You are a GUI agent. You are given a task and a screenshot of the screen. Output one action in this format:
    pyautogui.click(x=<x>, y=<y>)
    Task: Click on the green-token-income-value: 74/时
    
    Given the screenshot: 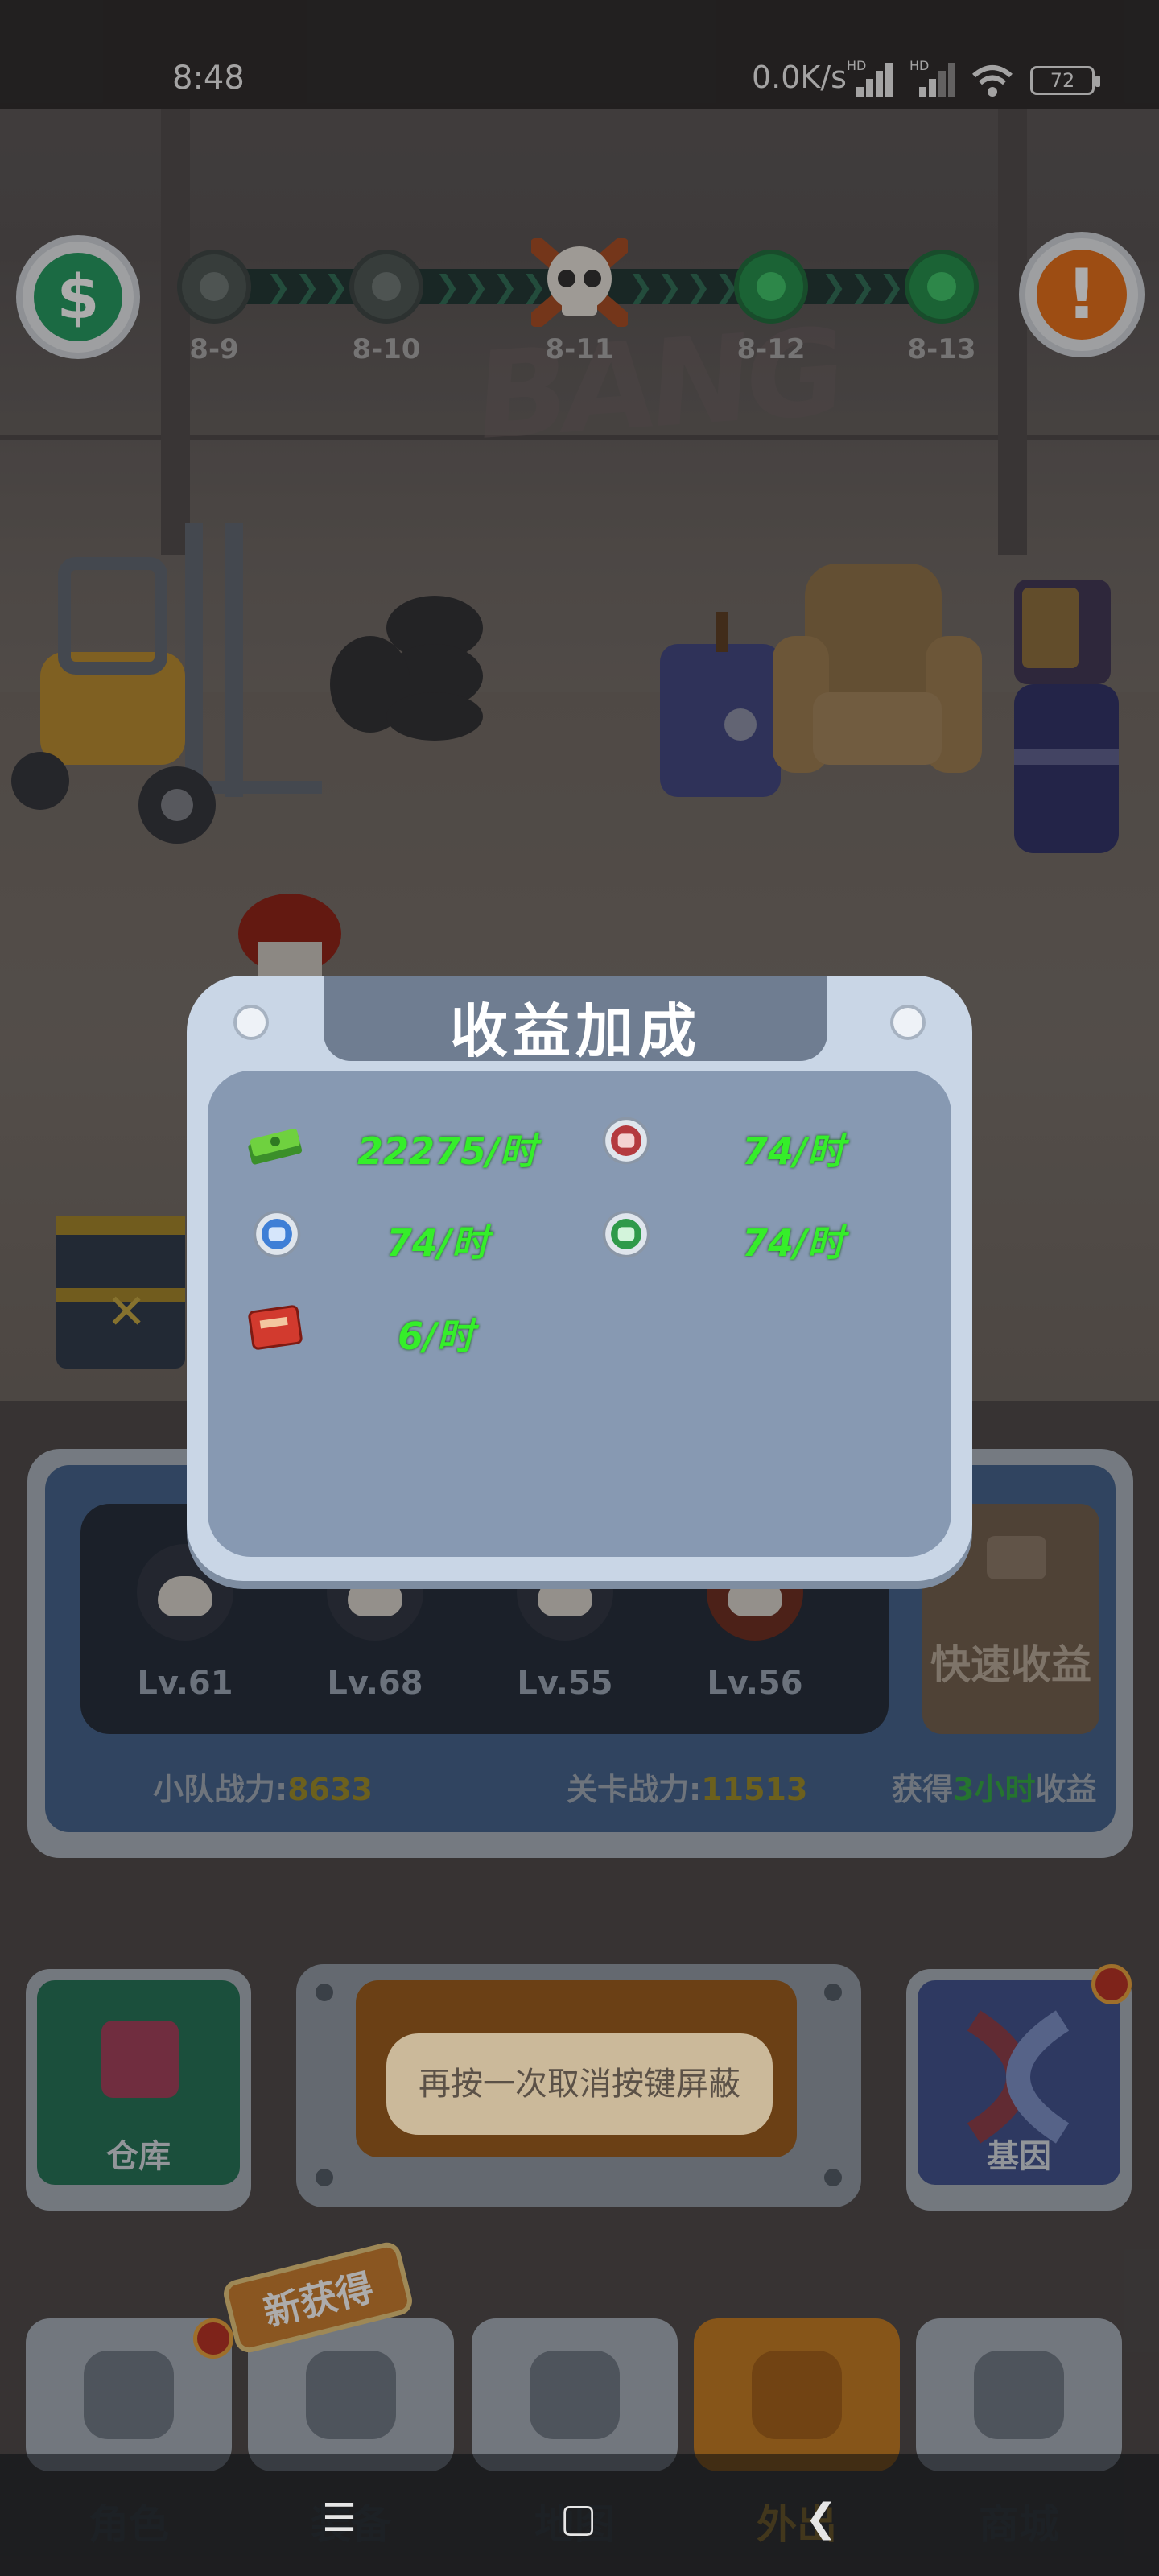 What is the action you would take?
    pyautogui.click(x=793, y=1243)
    